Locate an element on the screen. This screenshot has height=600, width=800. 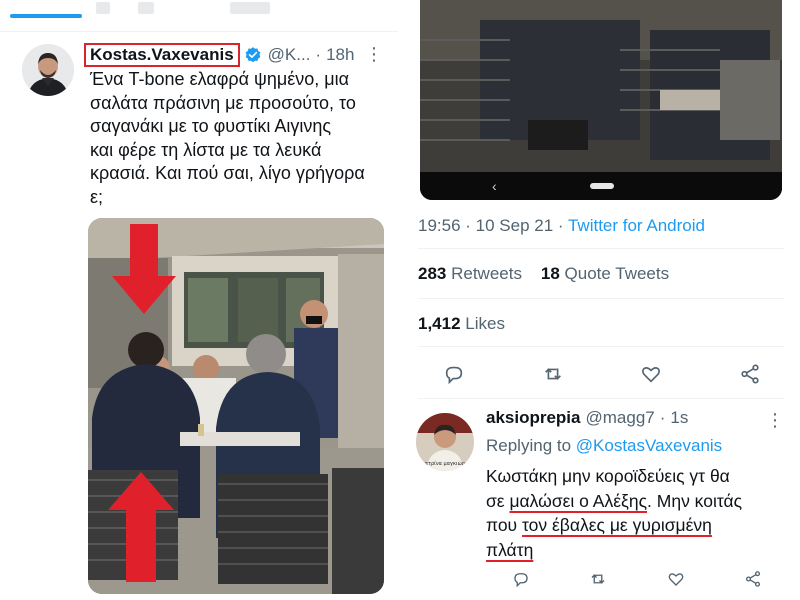
replying-to-label: Replying to is located at coordinates (531, 445).